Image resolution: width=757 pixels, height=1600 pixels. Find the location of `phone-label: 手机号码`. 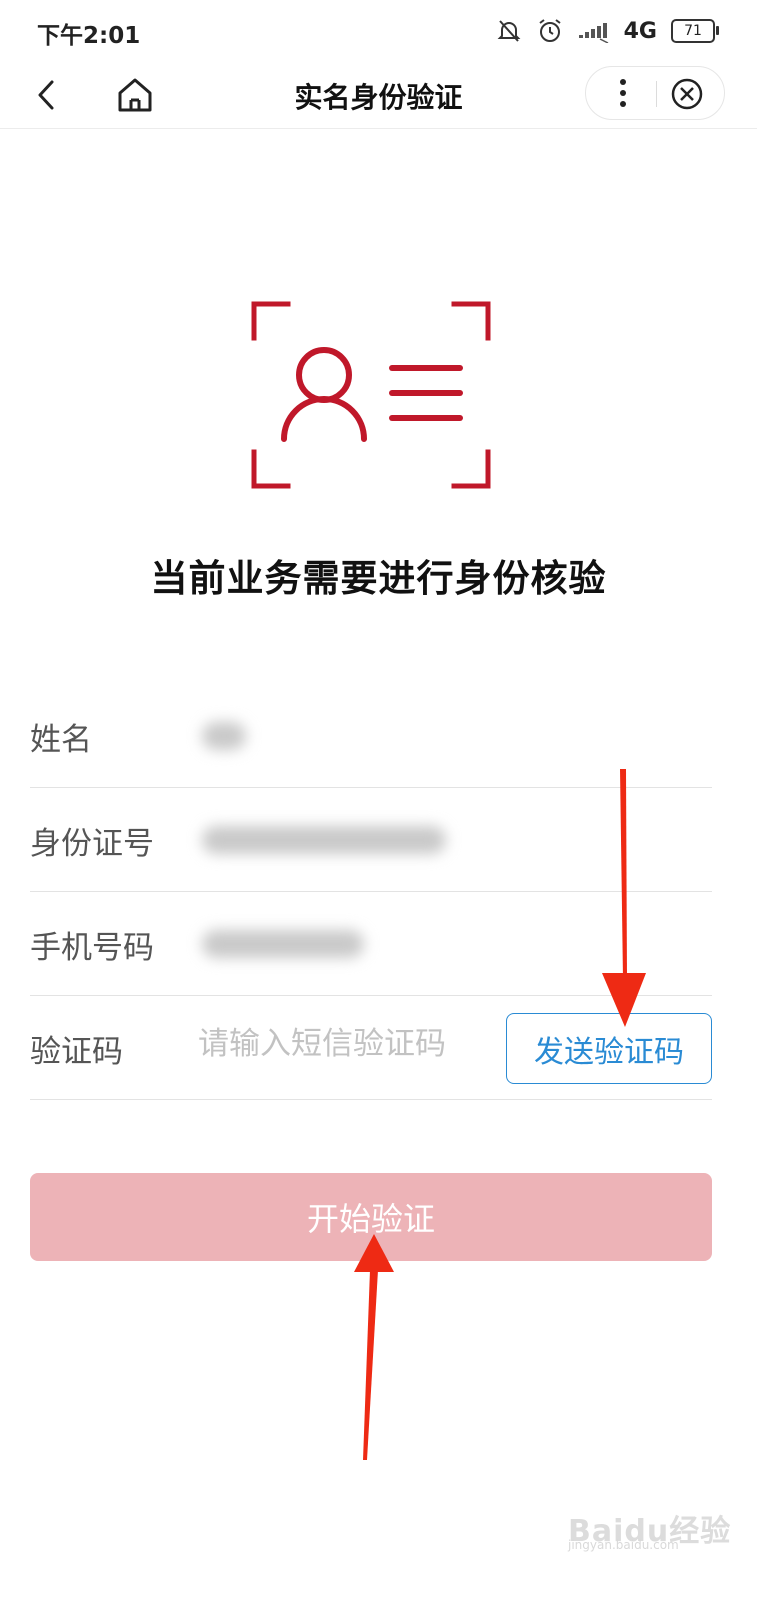

phone-label: 手机号码 is located at coordinates (92, 948).